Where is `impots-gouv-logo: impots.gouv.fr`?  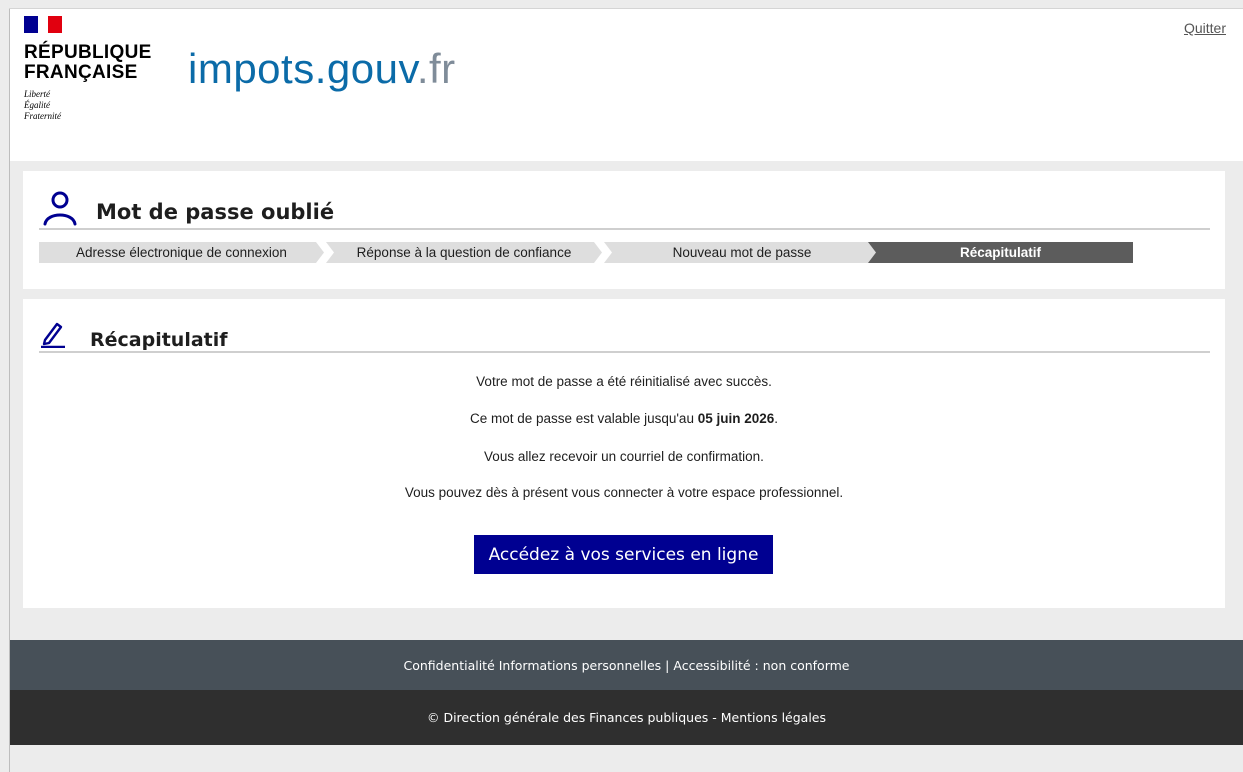 impots-gouv-logo: impots.gouv.fr is located at coordinates (322, 69).